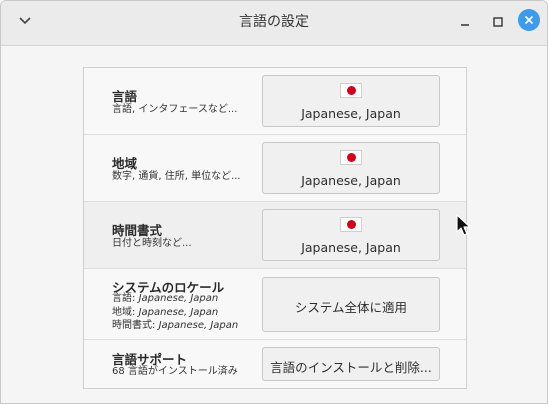 Image resolution: width=549 pixels, height=405 pixels. I want to click on region-row: 地域 数字, 通貨, 住所, 単位など... Japanese, Japan, so click(275, 168).